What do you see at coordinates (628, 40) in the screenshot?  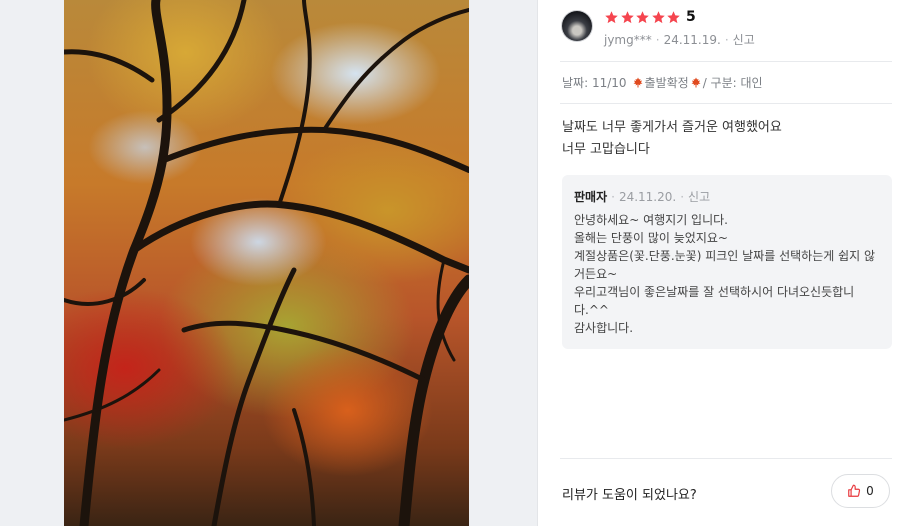 I see `reviewer-name: jymg***` at bounding box center [628, 40].